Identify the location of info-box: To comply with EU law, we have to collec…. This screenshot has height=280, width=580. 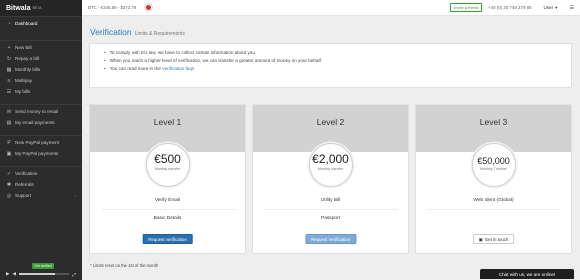
(330, 65).